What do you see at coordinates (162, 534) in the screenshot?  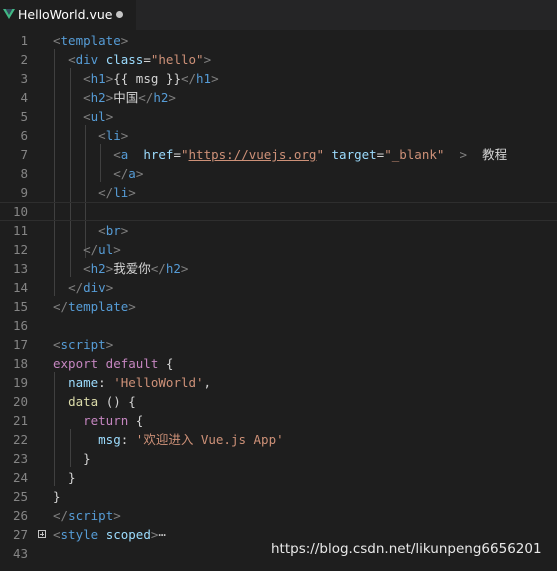 I see `folded-ellipsis: ⋯` at bounding box center [162, 534].